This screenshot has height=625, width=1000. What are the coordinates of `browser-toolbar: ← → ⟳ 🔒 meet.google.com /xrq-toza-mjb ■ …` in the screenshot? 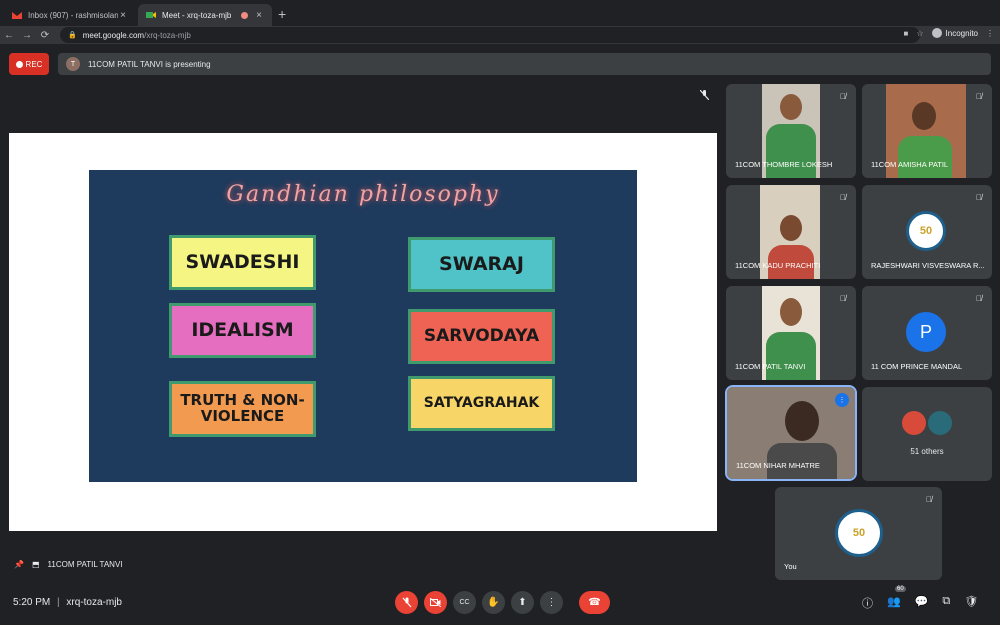 It's located at (500, 35).